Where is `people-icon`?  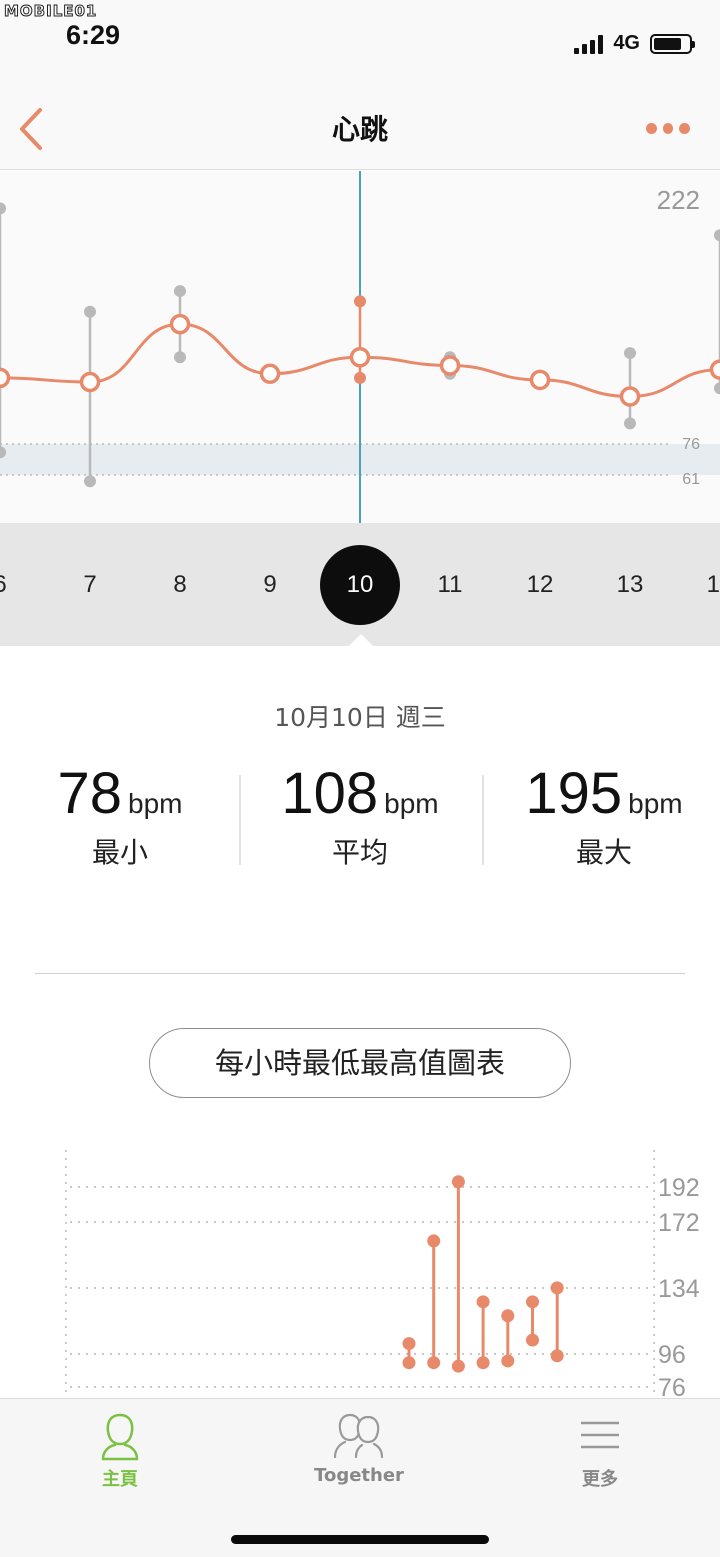
people-icon is located at coordinates (358, 1436).